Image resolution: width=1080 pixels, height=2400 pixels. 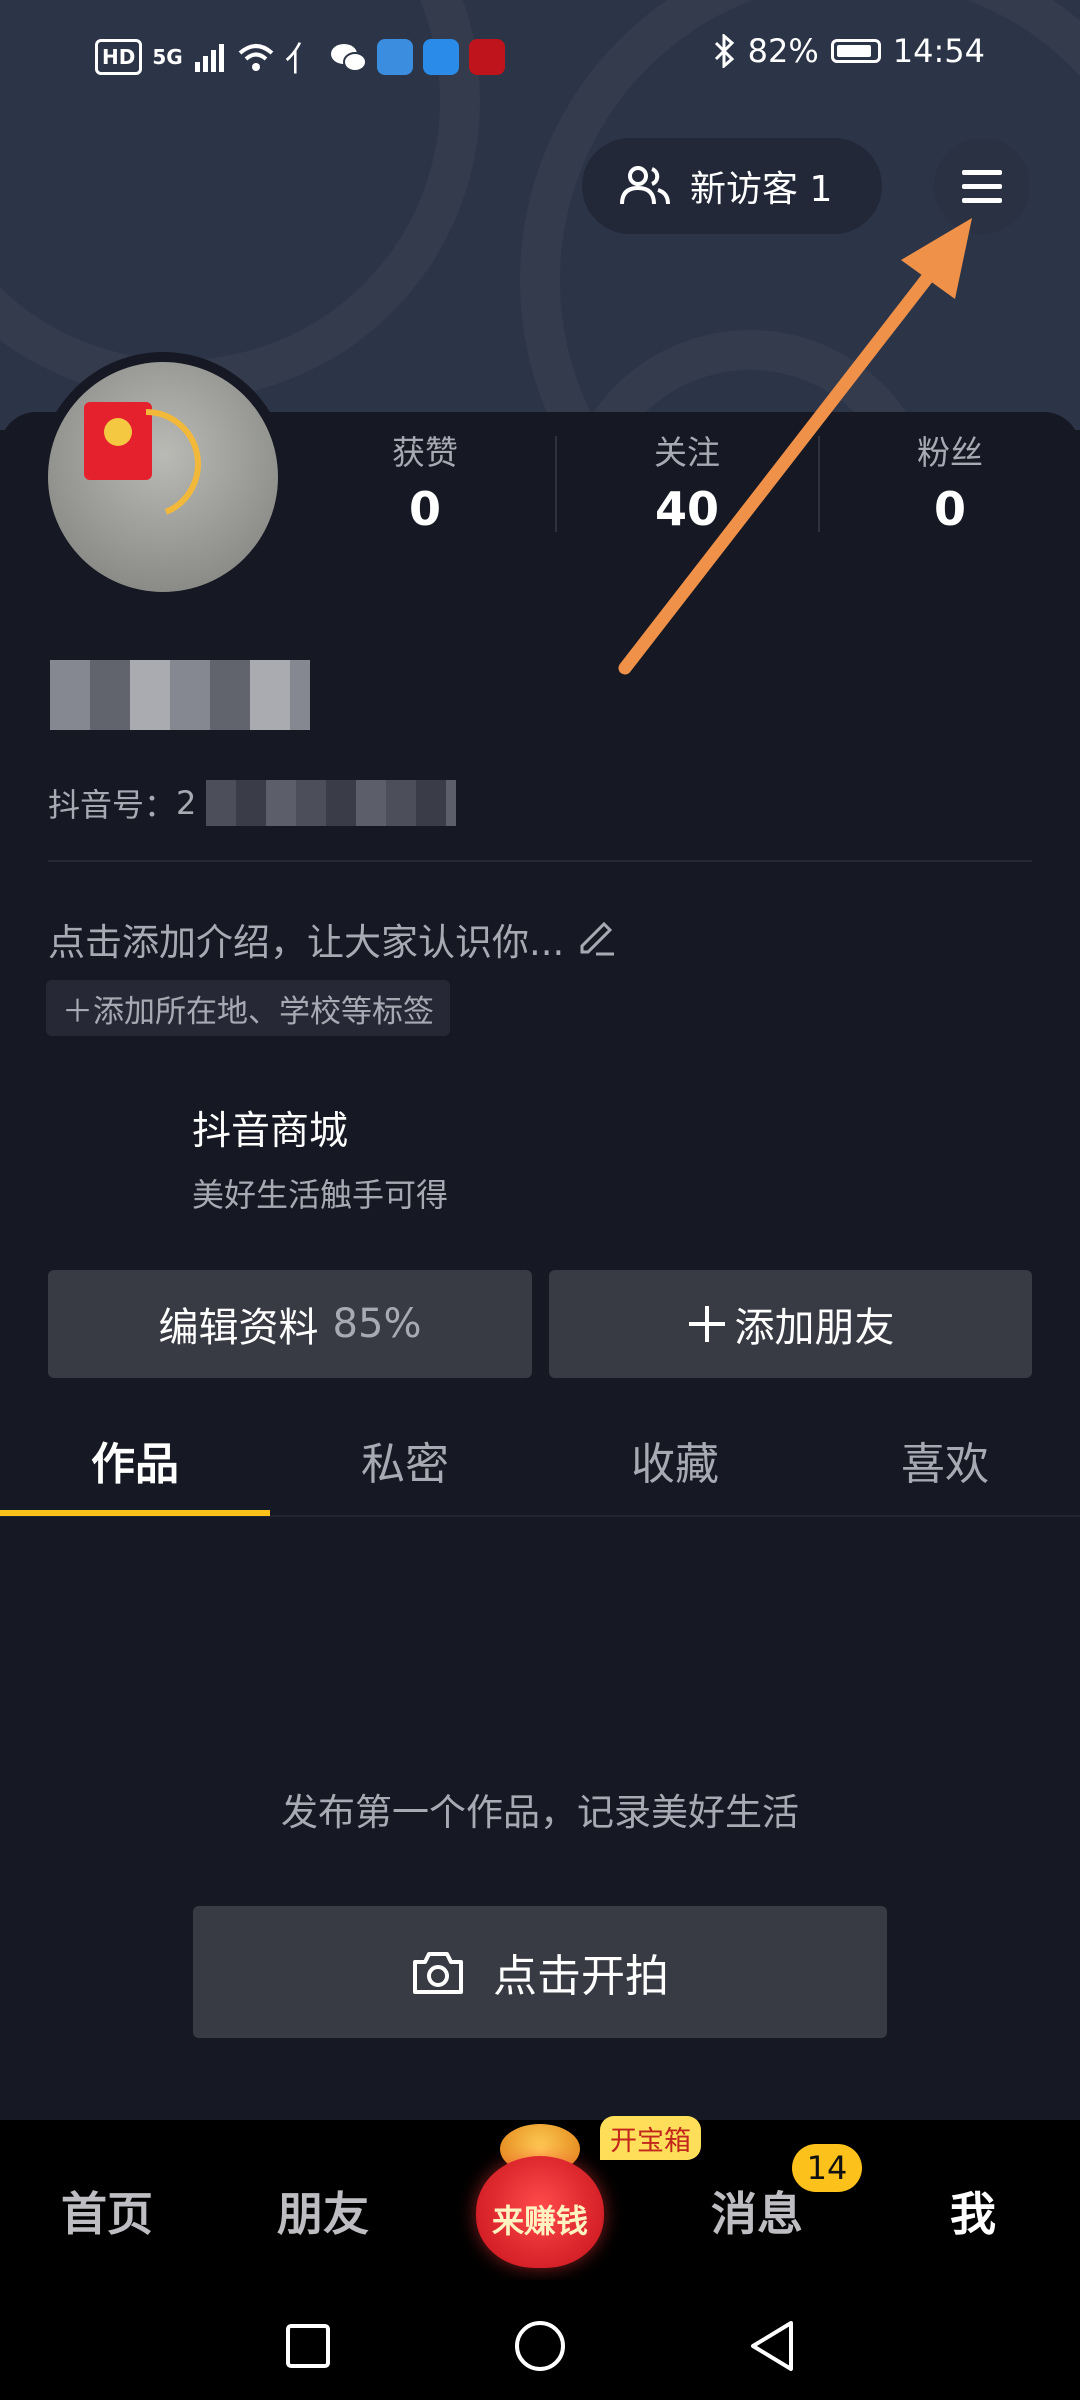 What do you see at coordinates (950, 481) in the screenshot?
I see `followers-stat: 粉丝 0` at bounding box center [950, 481].